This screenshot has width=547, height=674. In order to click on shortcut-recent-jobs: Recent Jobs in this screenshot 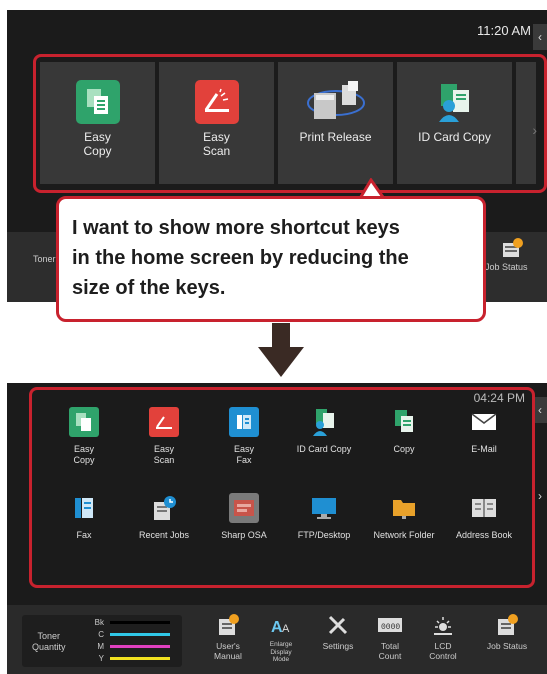, I will do `click(164, 536)`.